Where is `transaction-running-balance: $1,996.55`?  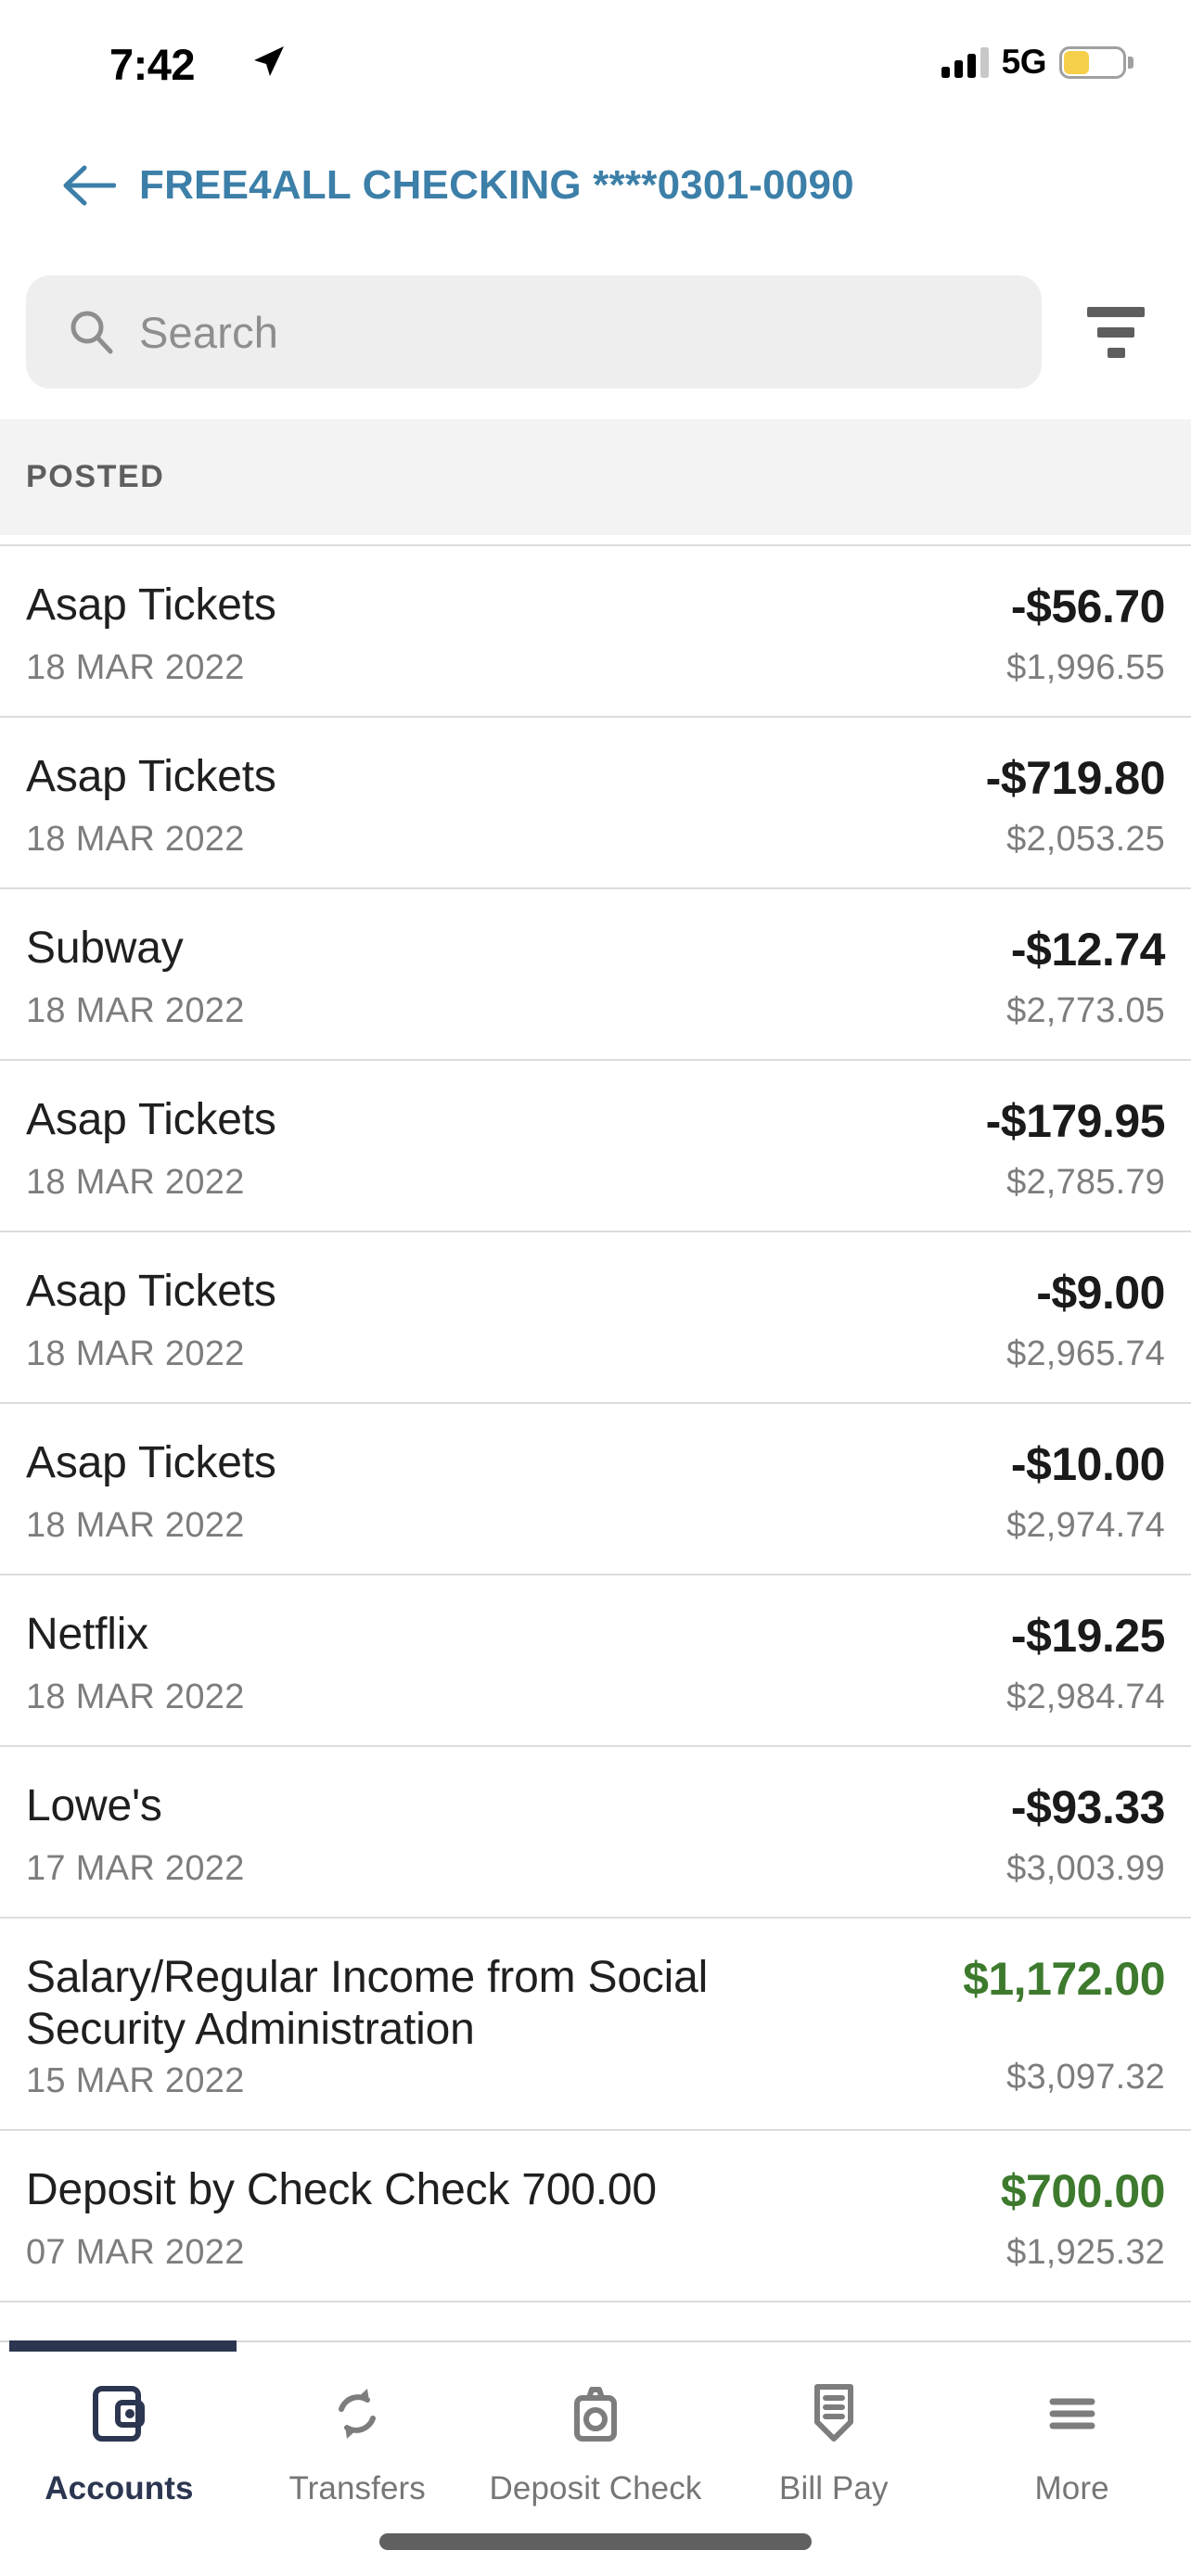
transaction-running-balance: $1,996.55 is located at coordinates (1085, 667).